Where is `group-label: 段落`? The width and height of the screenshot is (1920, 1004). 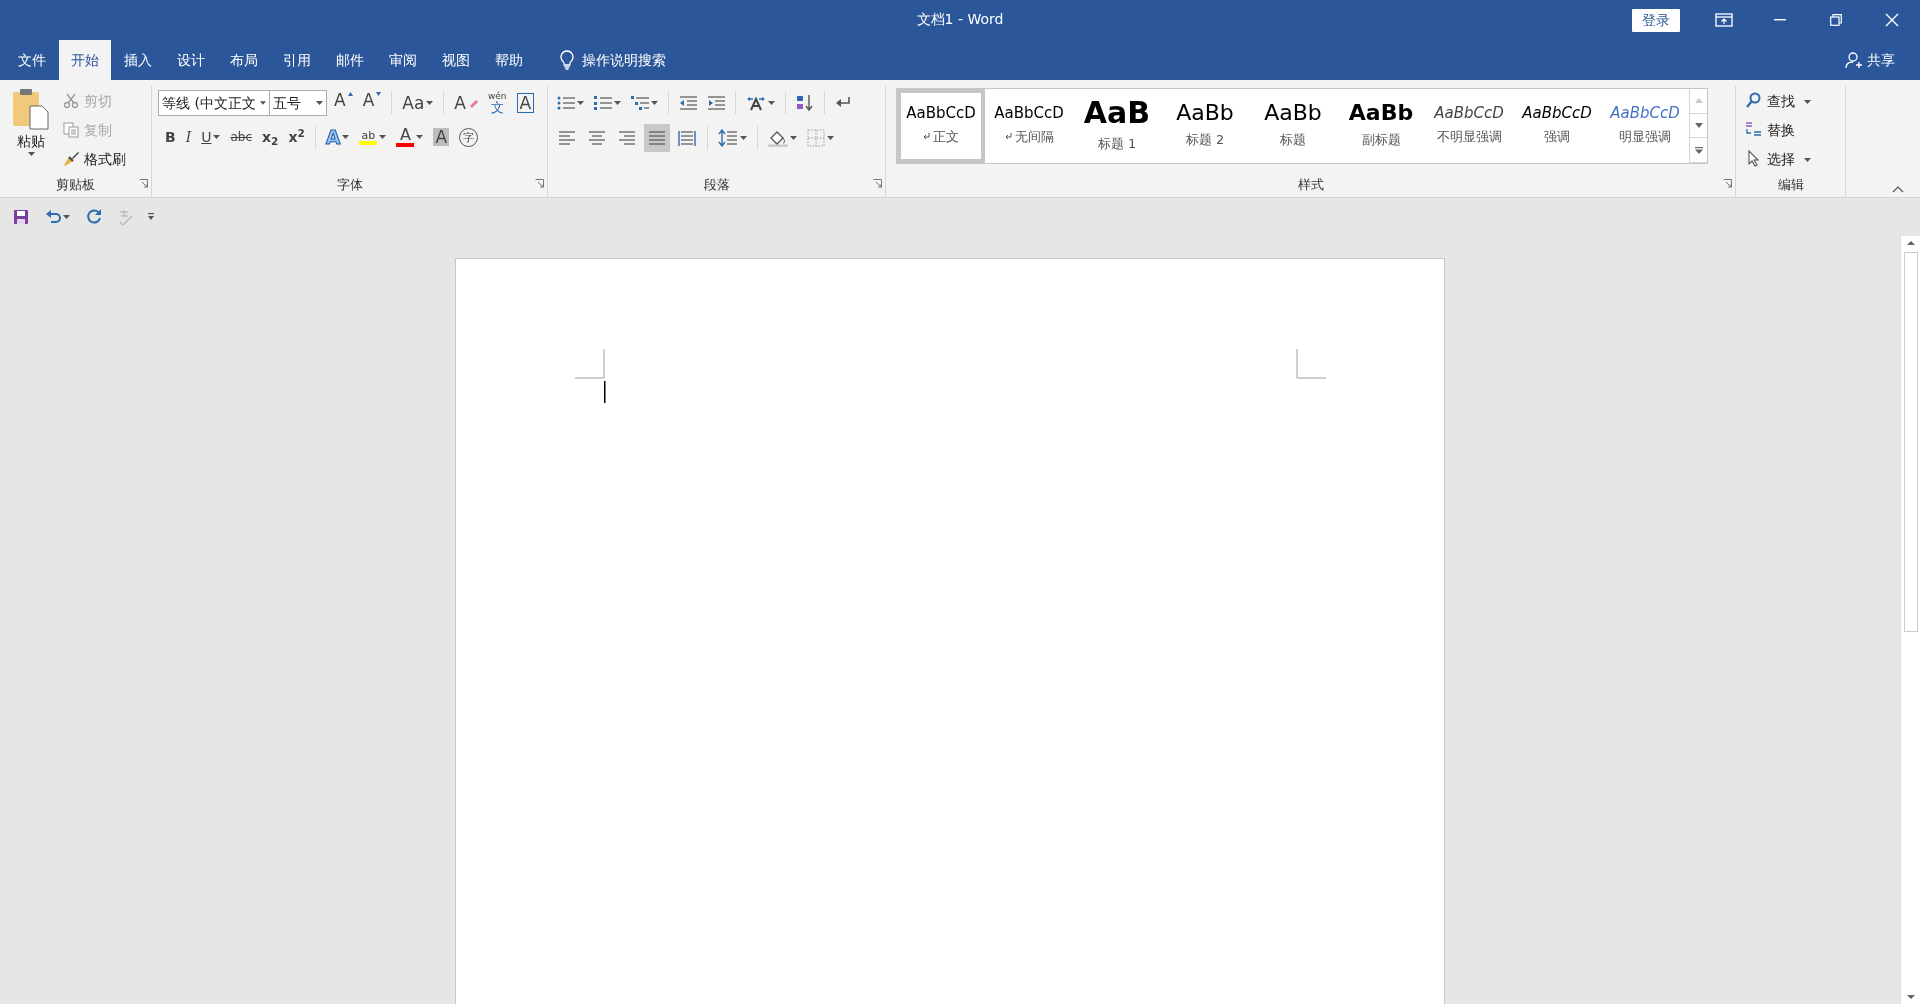
group-label: 段落 is located at coordinates (716, 185).